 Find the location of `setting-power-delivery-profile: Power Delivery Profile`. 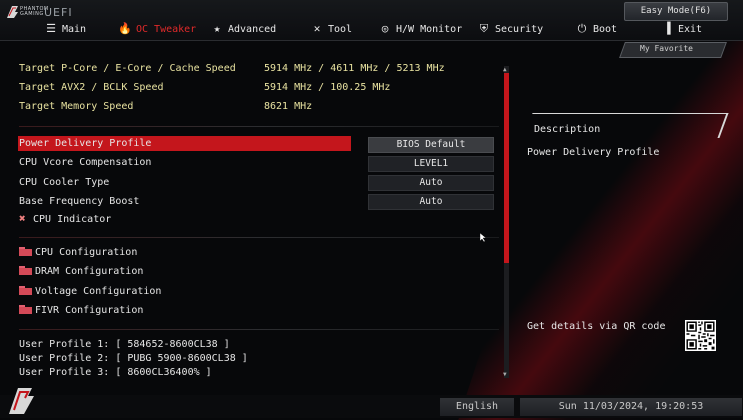

setting-power-delivery-profile: Power Delivery Profile is located at coordinates (85, 144).